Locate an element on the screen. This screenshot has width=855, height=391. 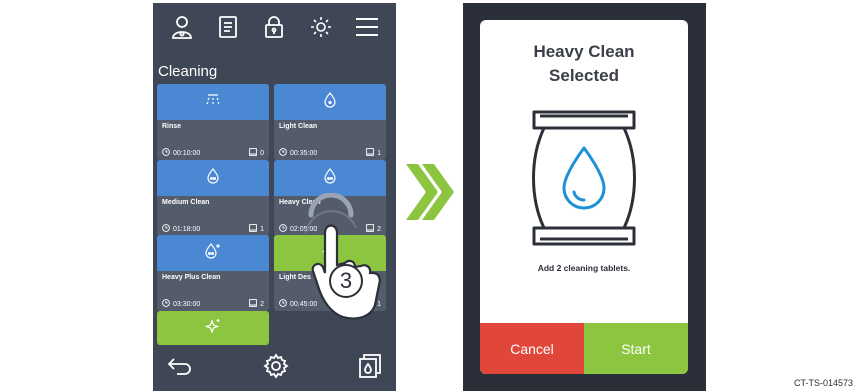
settings-icon is located at coordinates (275, 368).